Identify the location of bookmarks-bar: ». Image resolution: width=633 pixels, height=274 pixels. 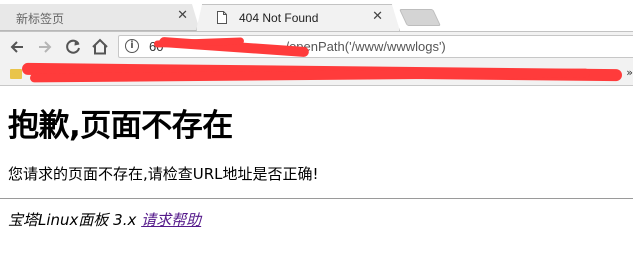
(316, 74).